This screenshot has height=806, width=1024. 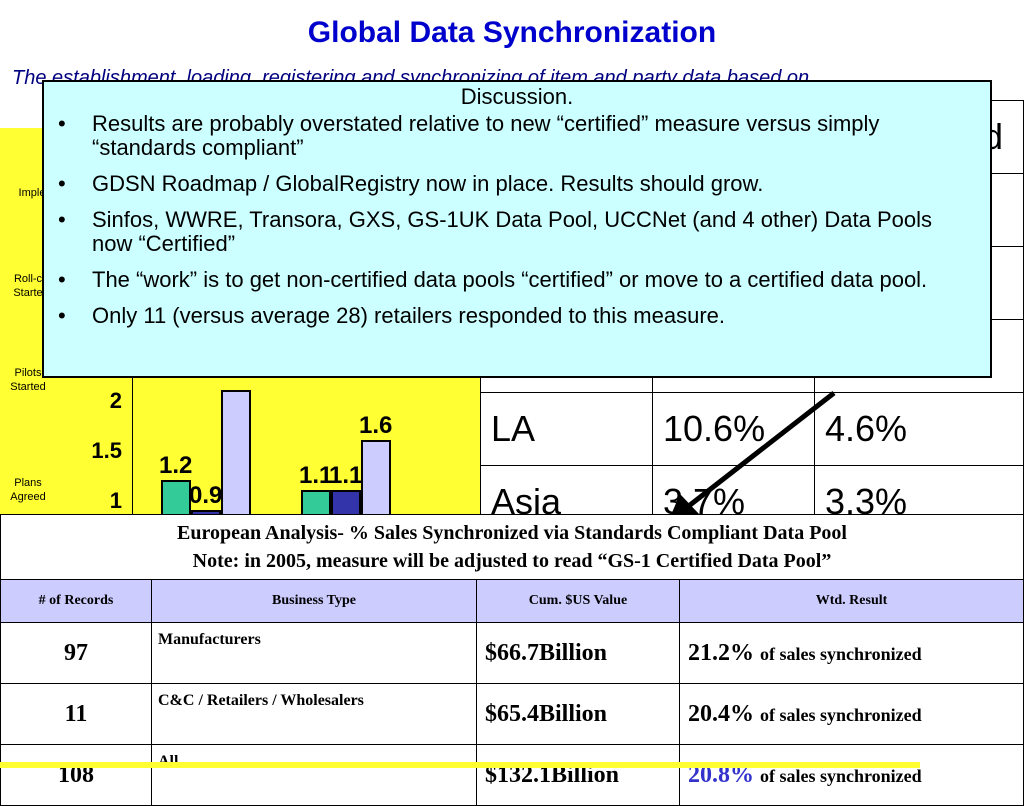 I want to click on column-header-value: Cum. $US Value, so click(x=578, y=601).